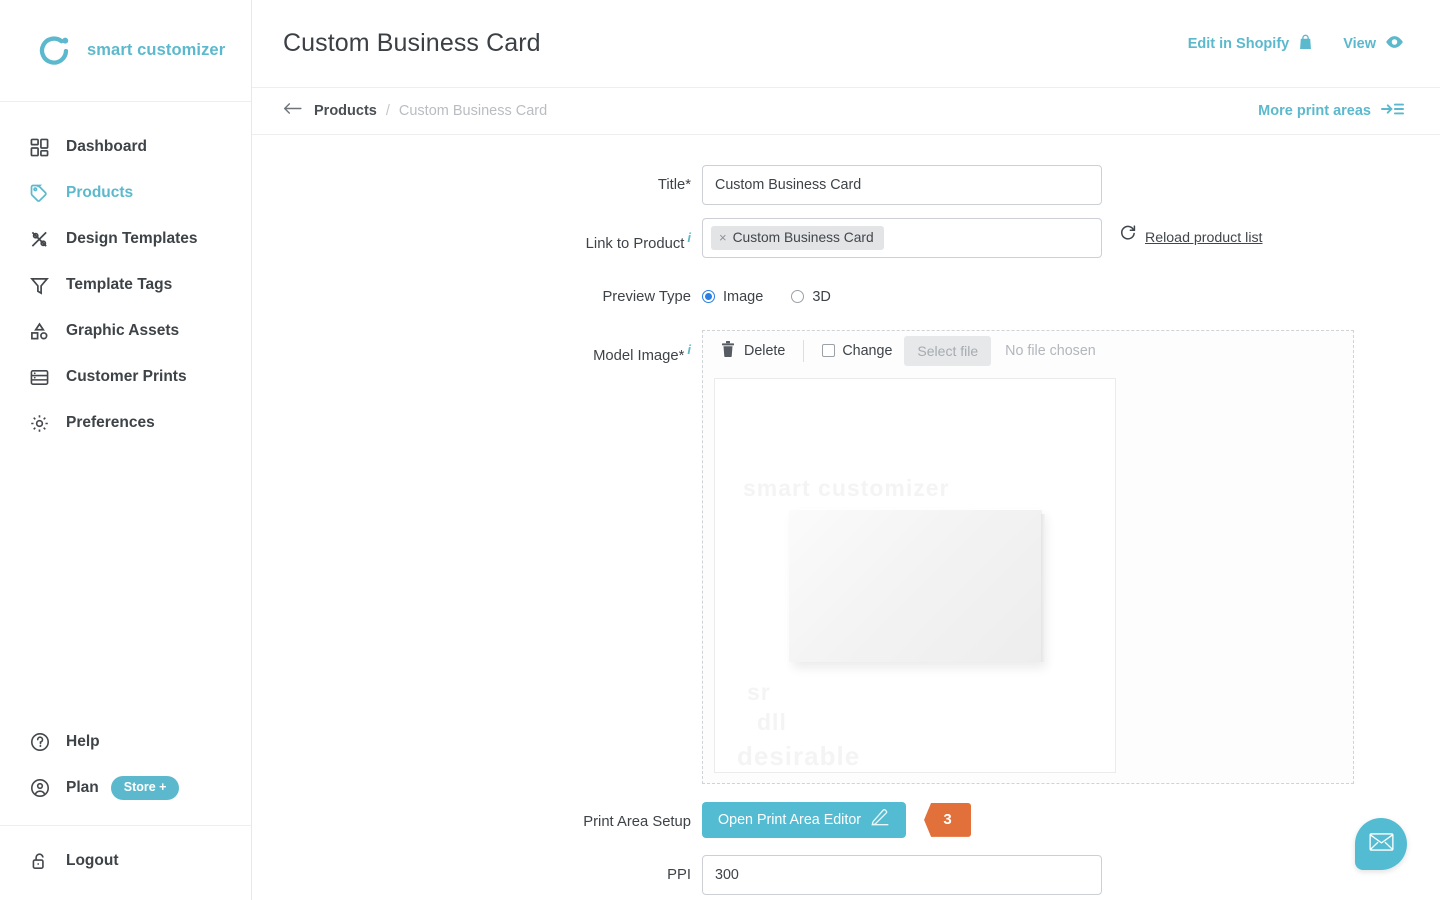  I want to click on sidebar-item-label: Graphic Assets, so click(123, 330).